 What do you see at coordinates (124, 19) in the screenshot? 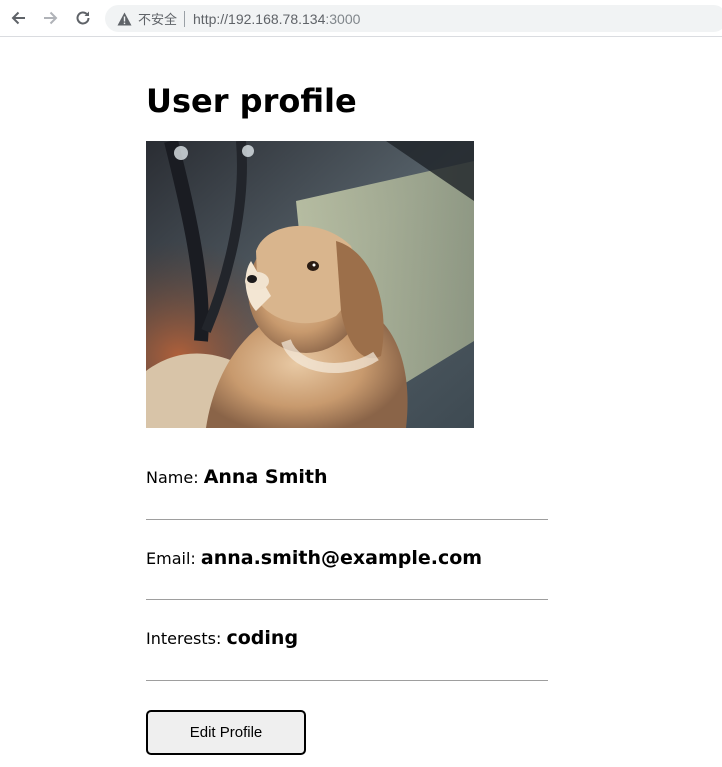
I see `warning-icon` at bounding box center [124, 19].